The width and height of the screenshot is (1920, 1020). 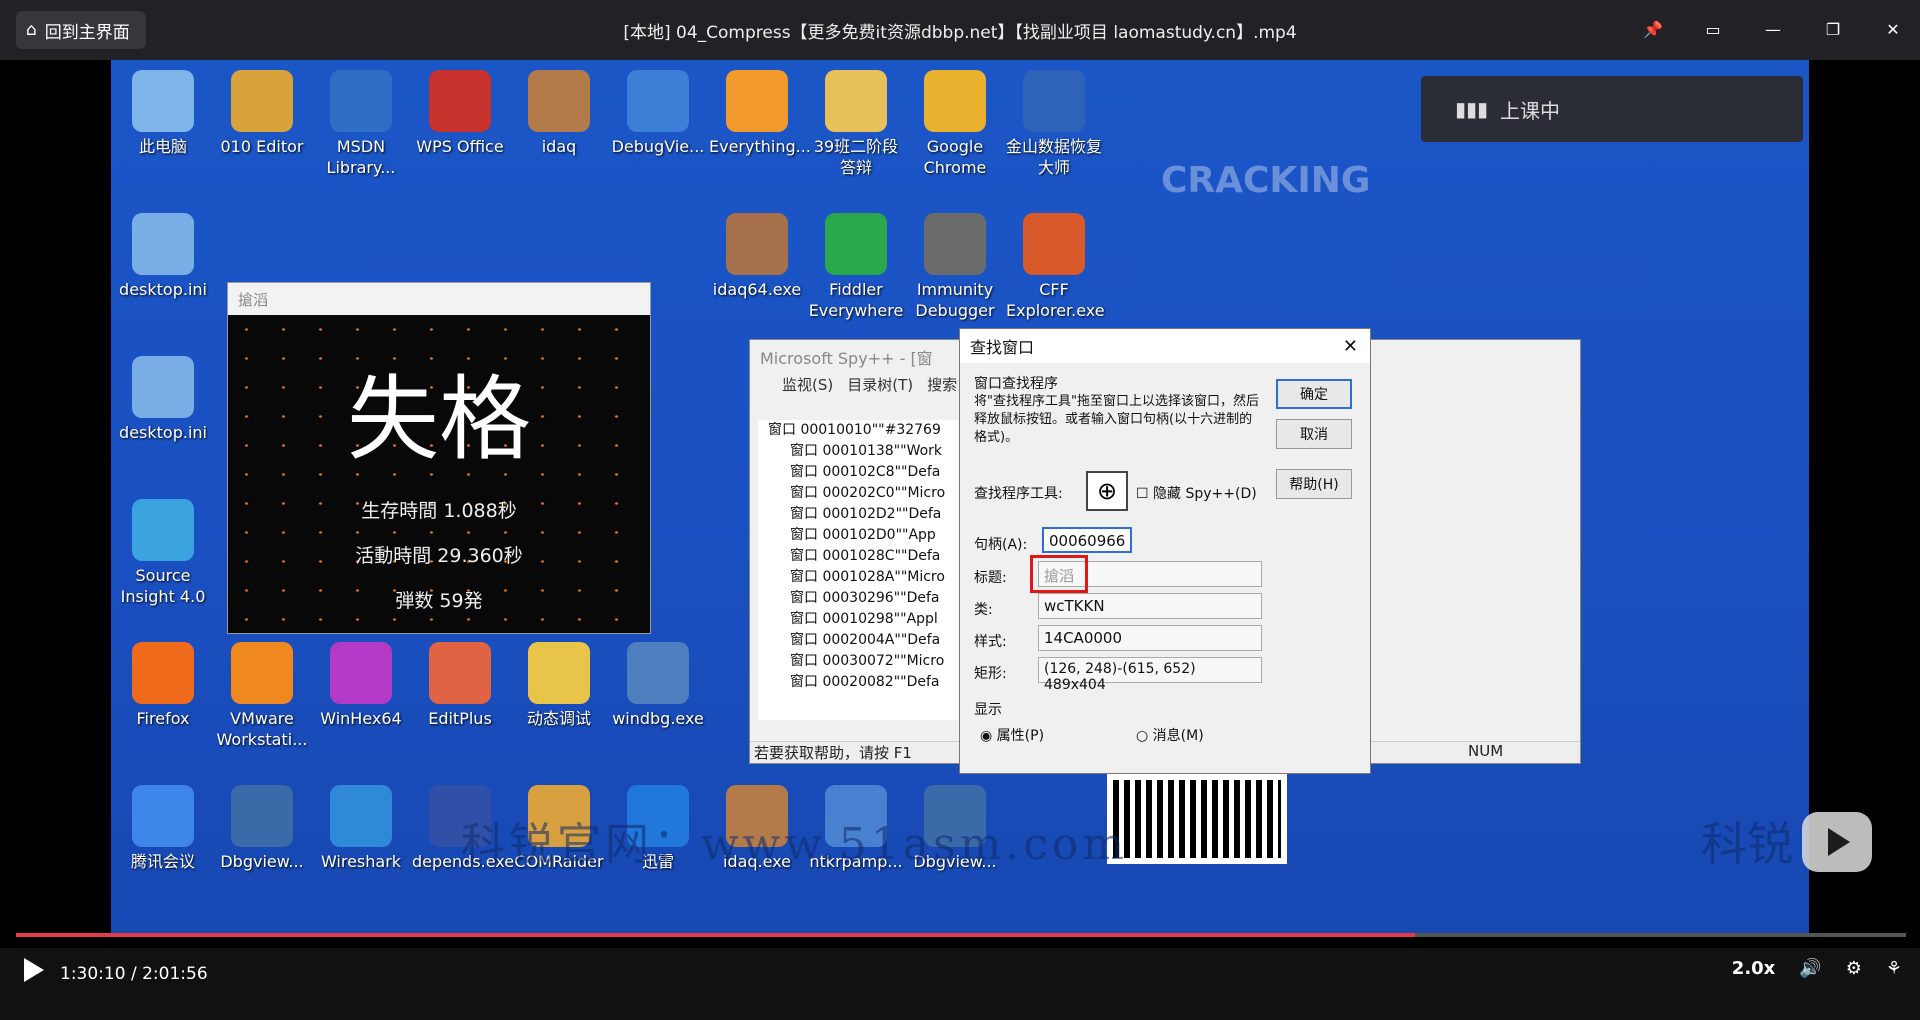 I want to click on tree-item: 窗口 000102C8""Defa, so click(x=867, y=472).